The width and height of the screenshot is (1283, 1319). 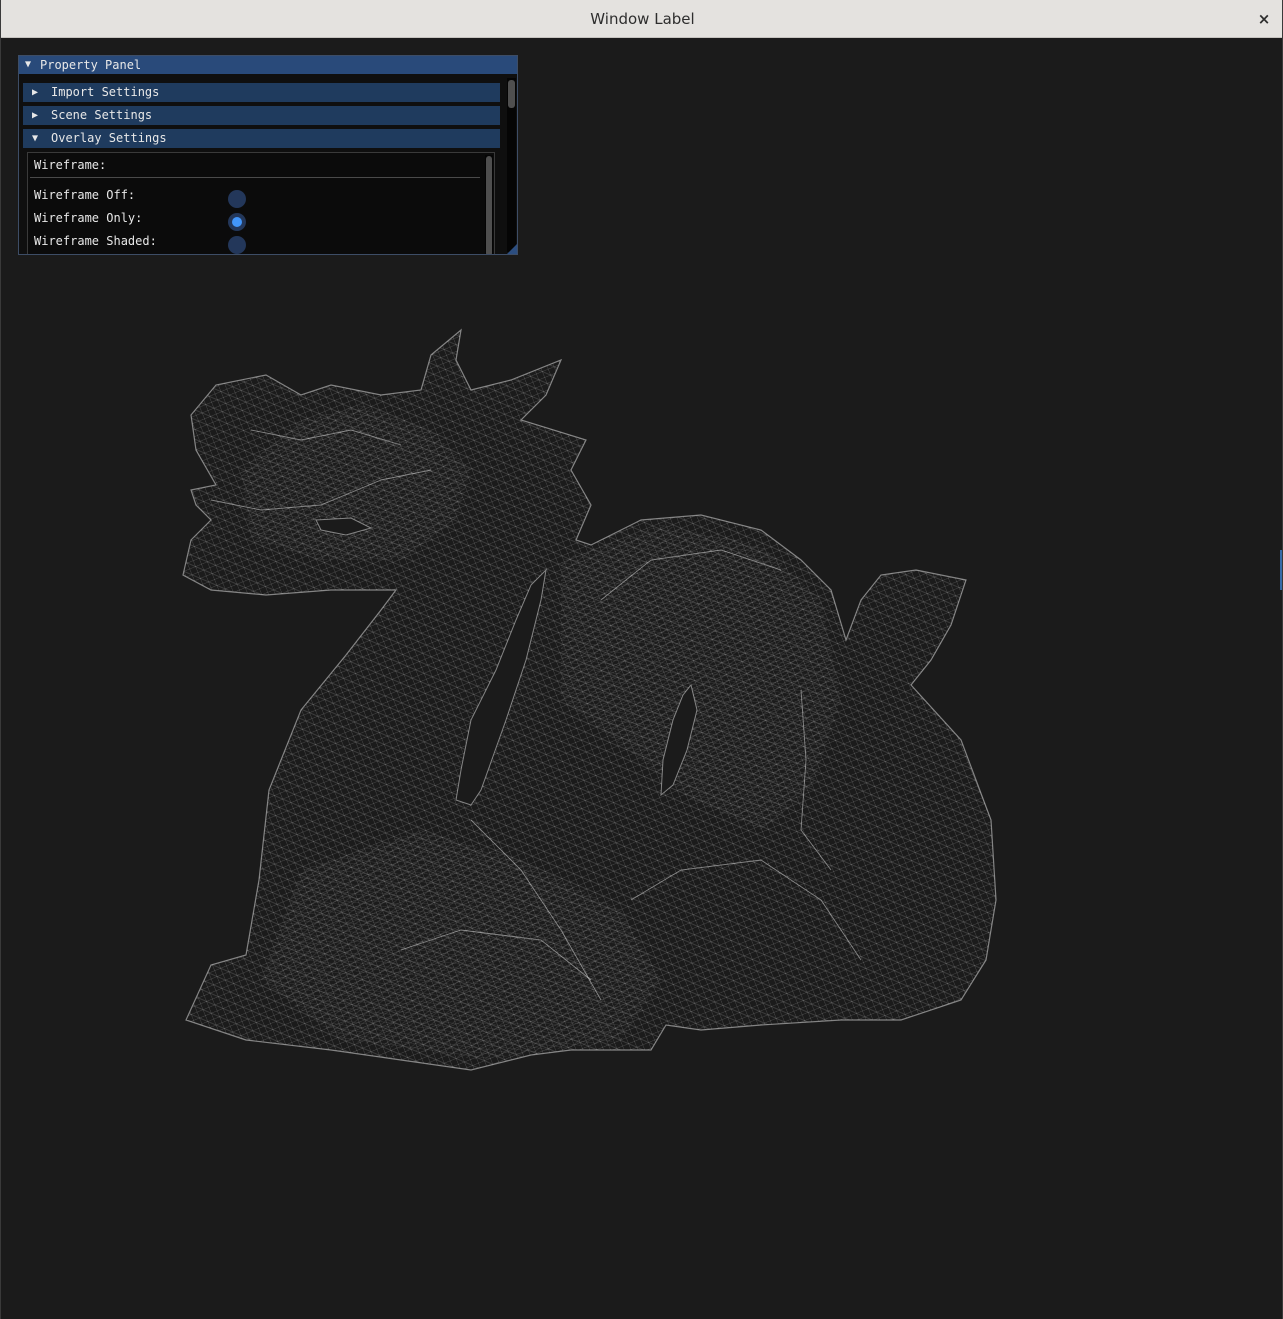 I want to click on import-settings-header: ▶ Import Settings, so click(x=261, y=92).